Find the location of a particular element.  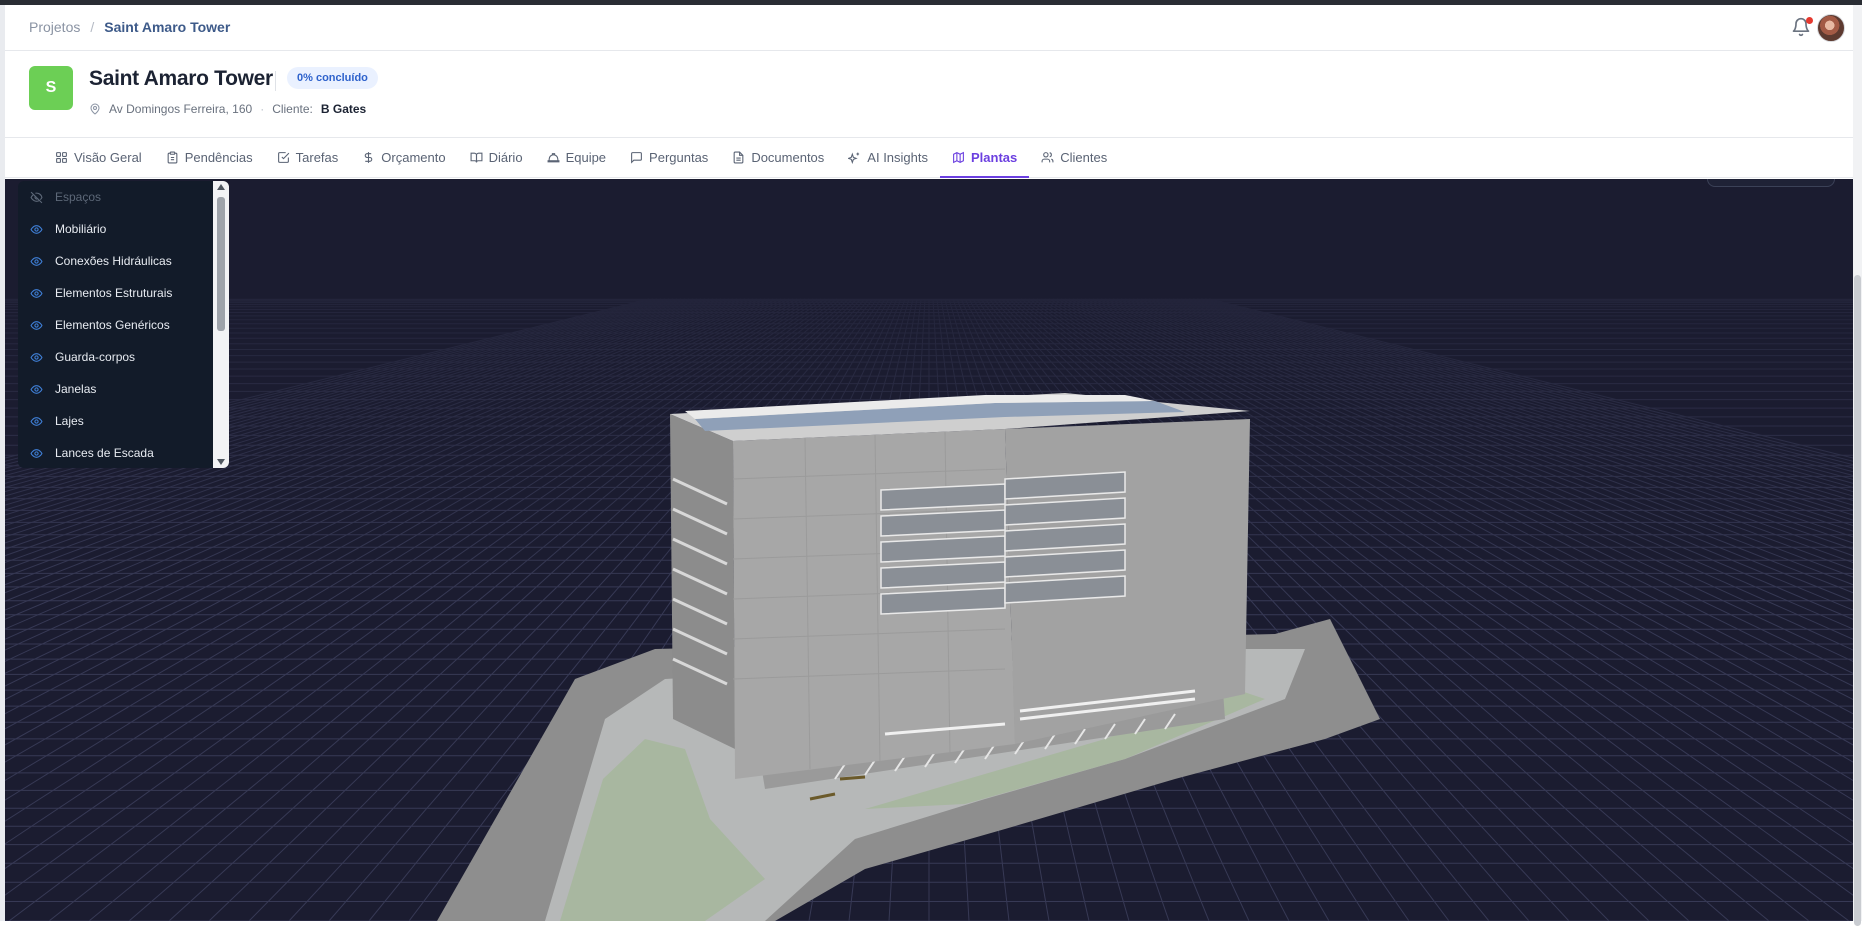

project-address: Av Domingos Ferreira, 160 is located at coordinates (181, 109).